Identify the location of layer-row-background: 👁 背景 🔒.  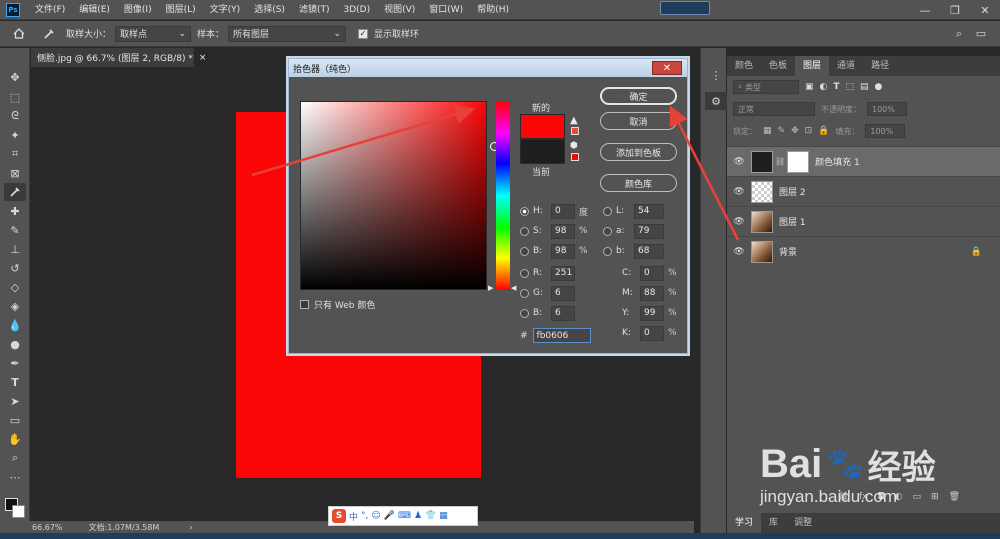
(863, 251).